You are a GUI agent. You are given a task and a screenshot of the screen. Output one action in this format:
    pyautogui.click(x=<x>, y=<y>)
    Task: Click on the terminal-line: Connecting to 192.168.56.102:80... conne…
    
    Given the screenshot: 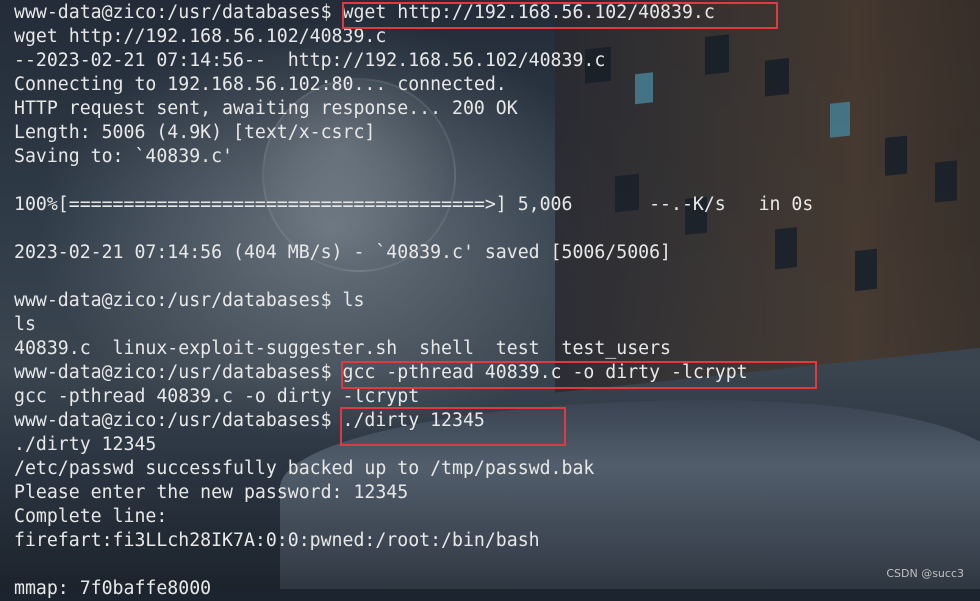 What is the action you would take?
    pyautogui.click(x=260, y=84)
    